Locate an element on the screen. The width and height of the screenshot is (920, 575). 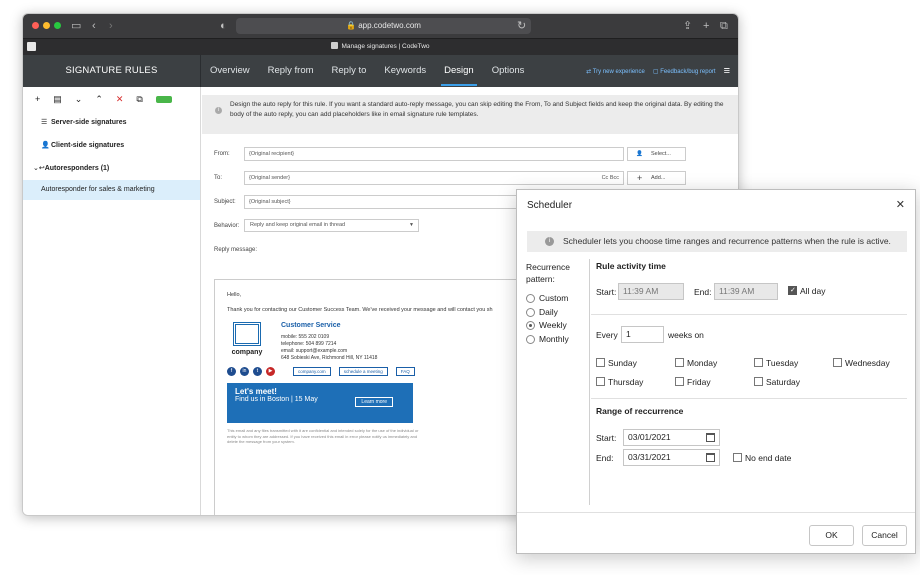
facebook-icon: f is located at coordinates (231, 371).